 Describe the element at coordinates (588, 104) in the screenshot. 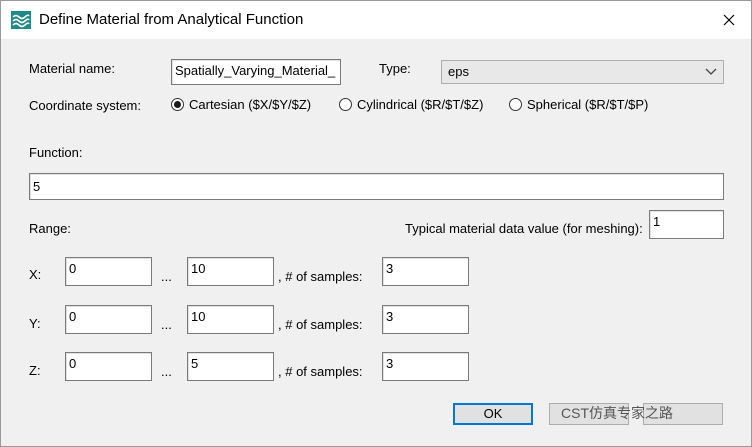

I see `radio-spherical-label: Spherical ($R/$T/$P)` at that location.